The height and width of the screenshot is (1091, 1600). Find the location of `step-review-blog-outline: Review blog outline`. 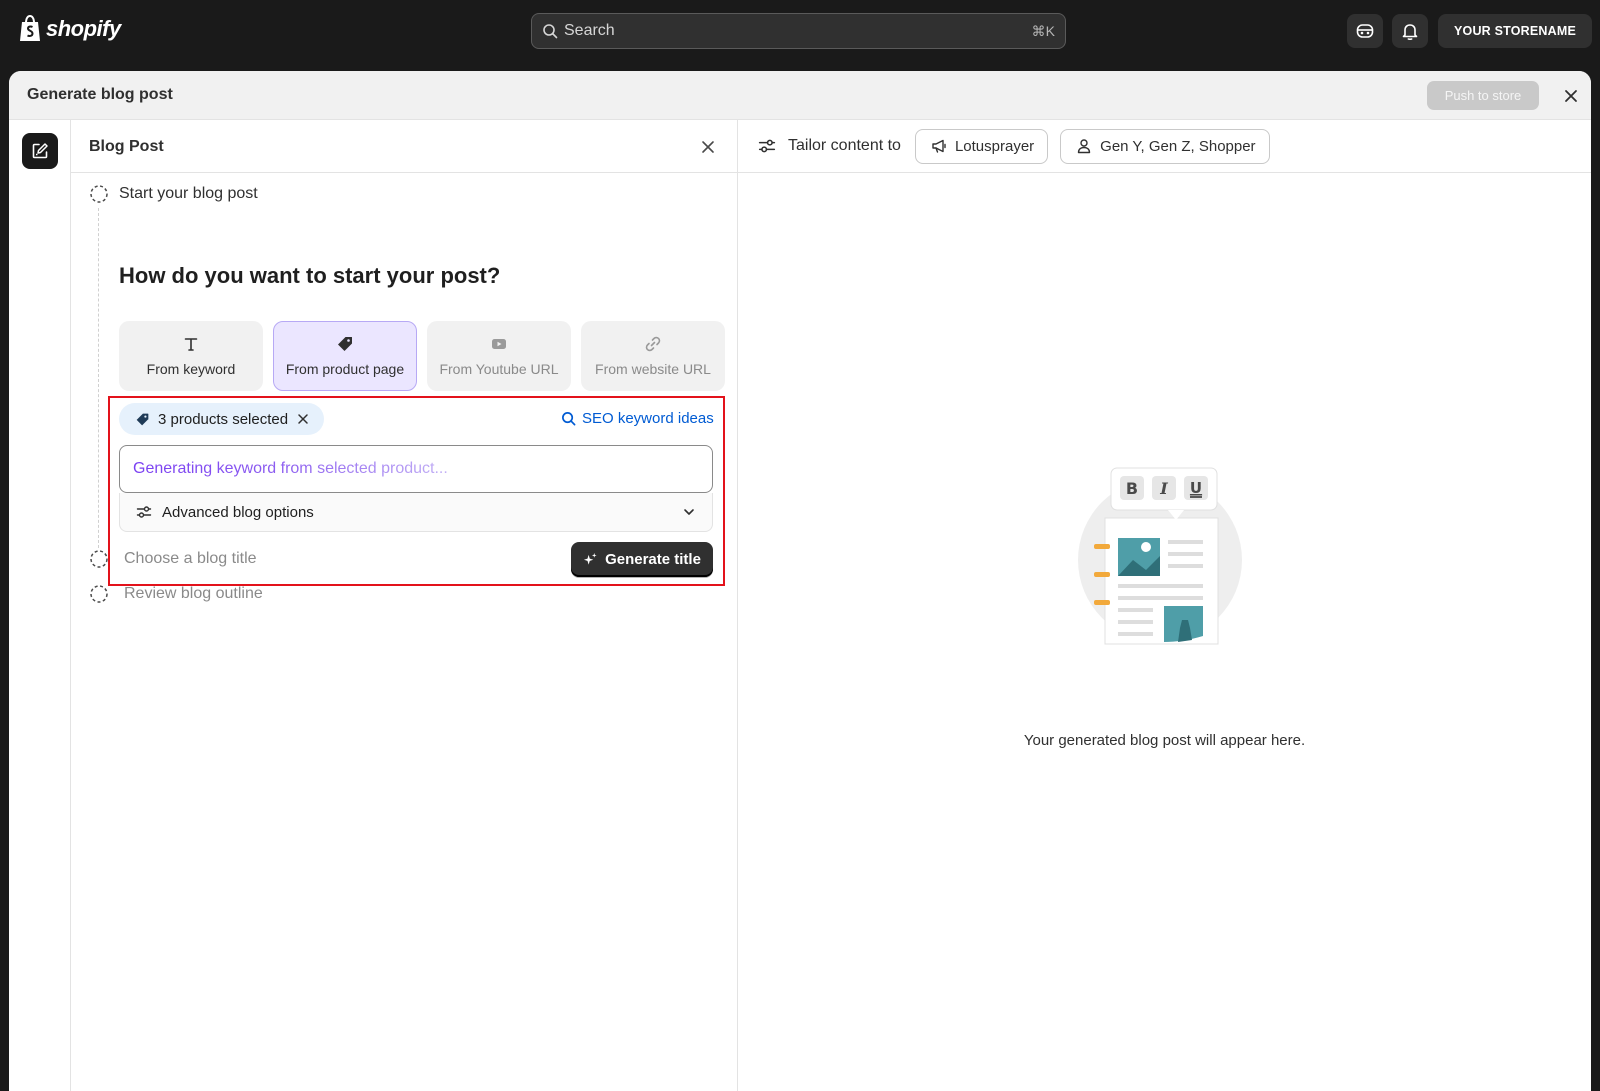

step-review-blog-outline: Review blog outline is located at coordinates (176, 594).